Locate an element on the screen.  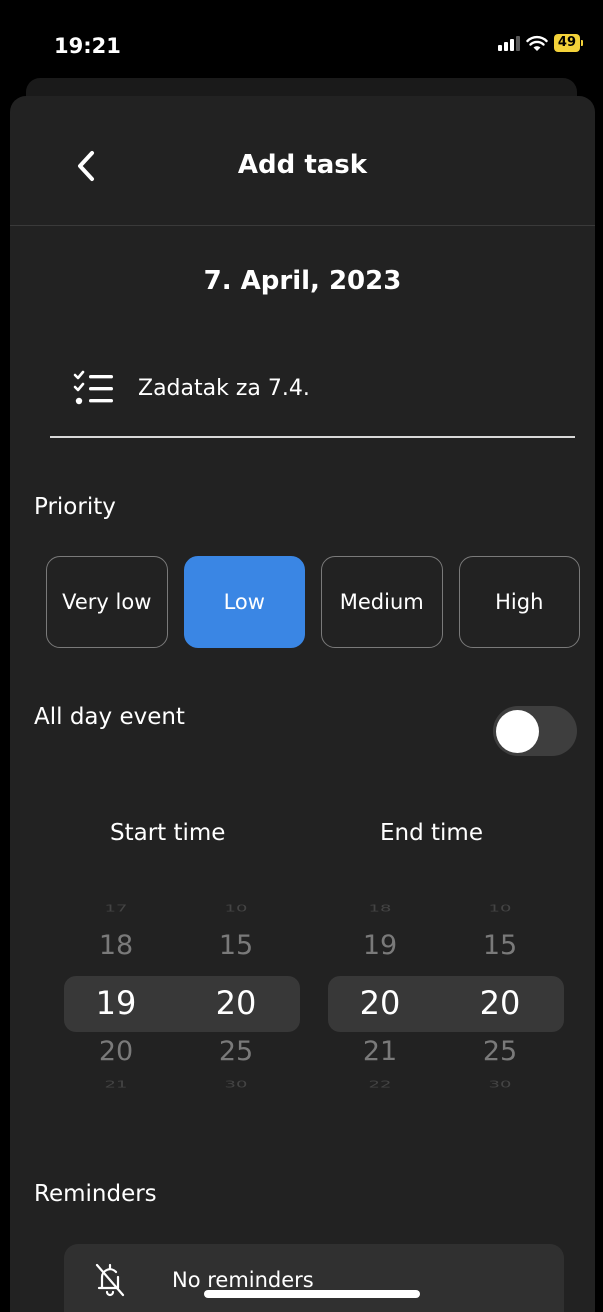
all-day-label: All day event is located at coordinates (109, 717).